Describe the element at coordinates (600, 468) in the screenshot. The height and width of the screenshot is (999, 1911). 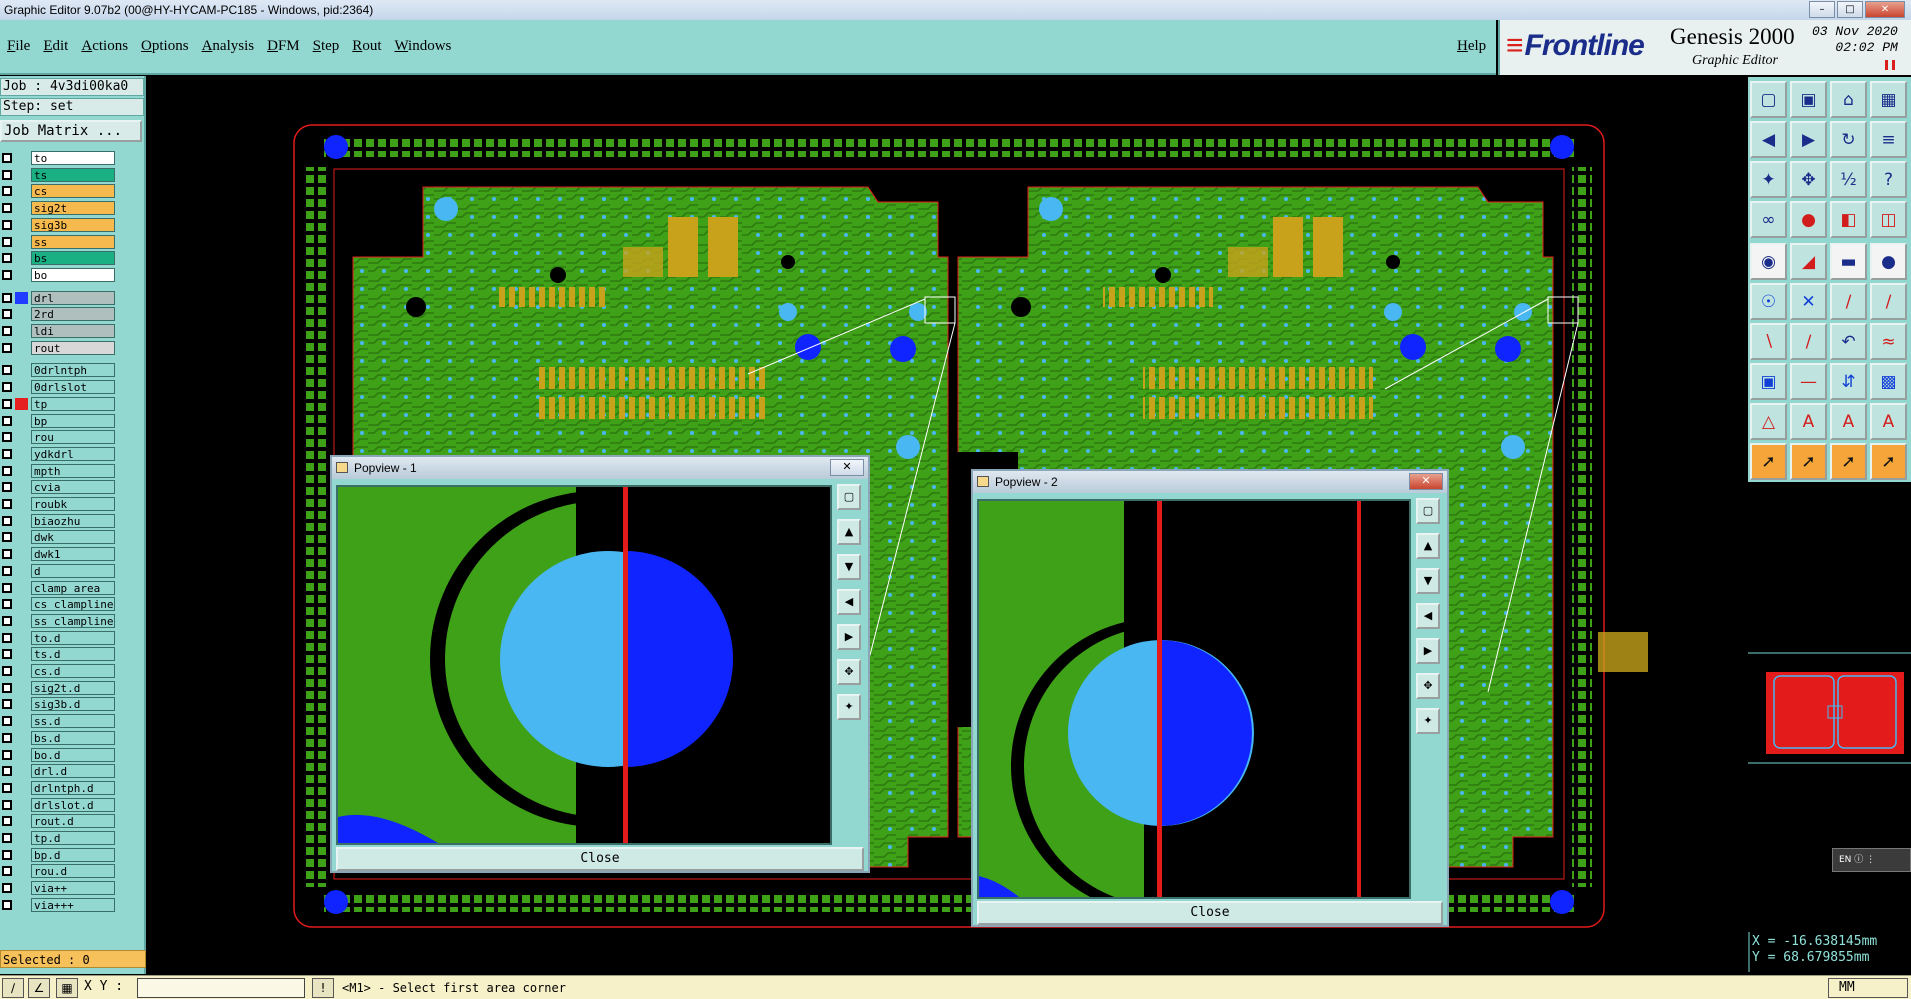
I see `popview-1-titlebar: Popview - 1 ✕` at that location.